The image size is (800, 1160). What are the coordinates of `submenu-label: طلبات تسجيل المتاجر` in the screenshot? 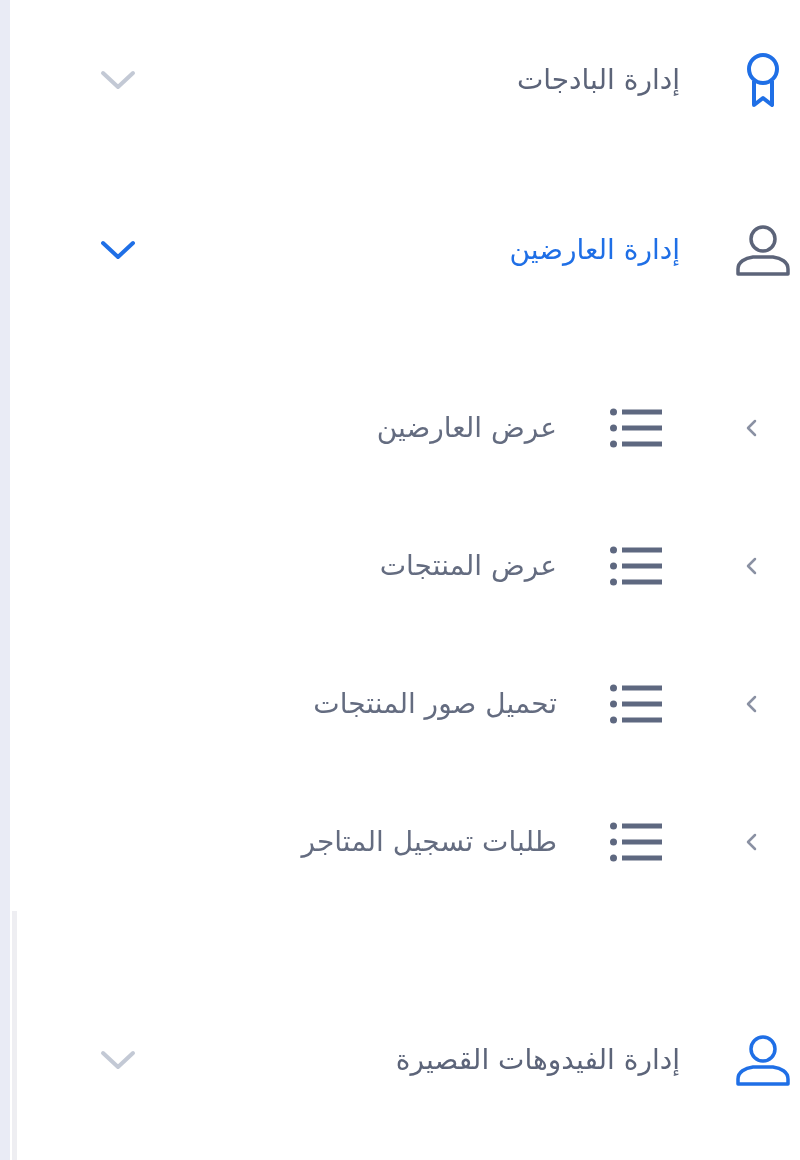 It's located at (429, 842).